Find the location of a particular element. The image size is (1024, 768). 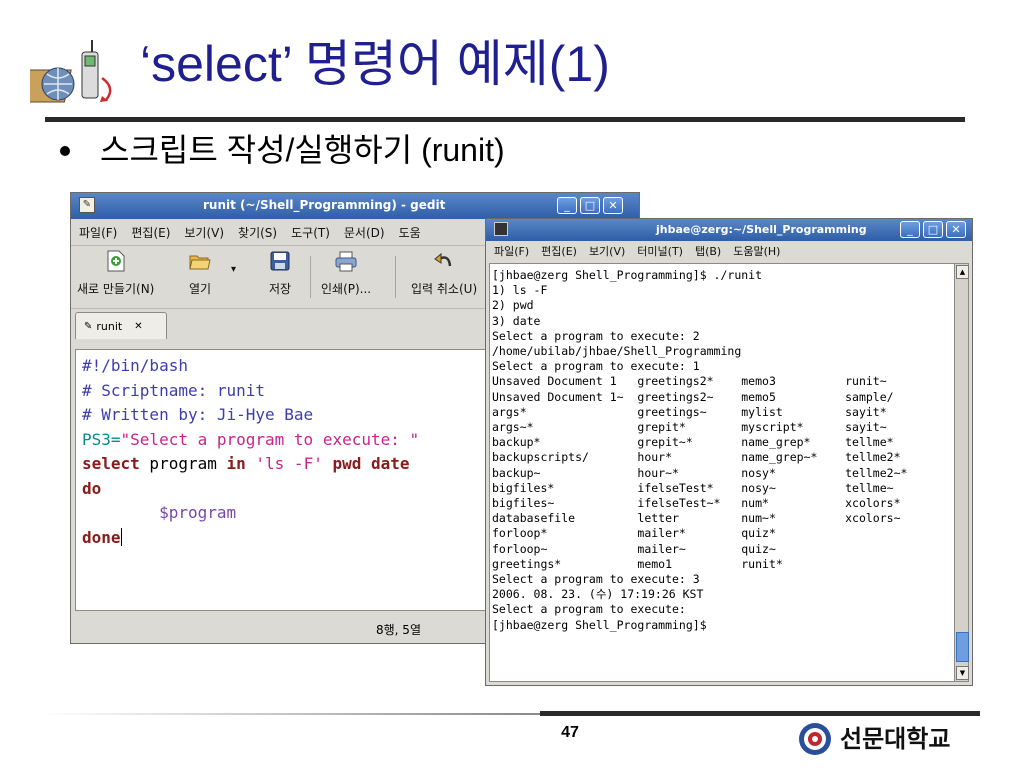

menu-help: 도움말(H) is located at coordinates (756, 251).